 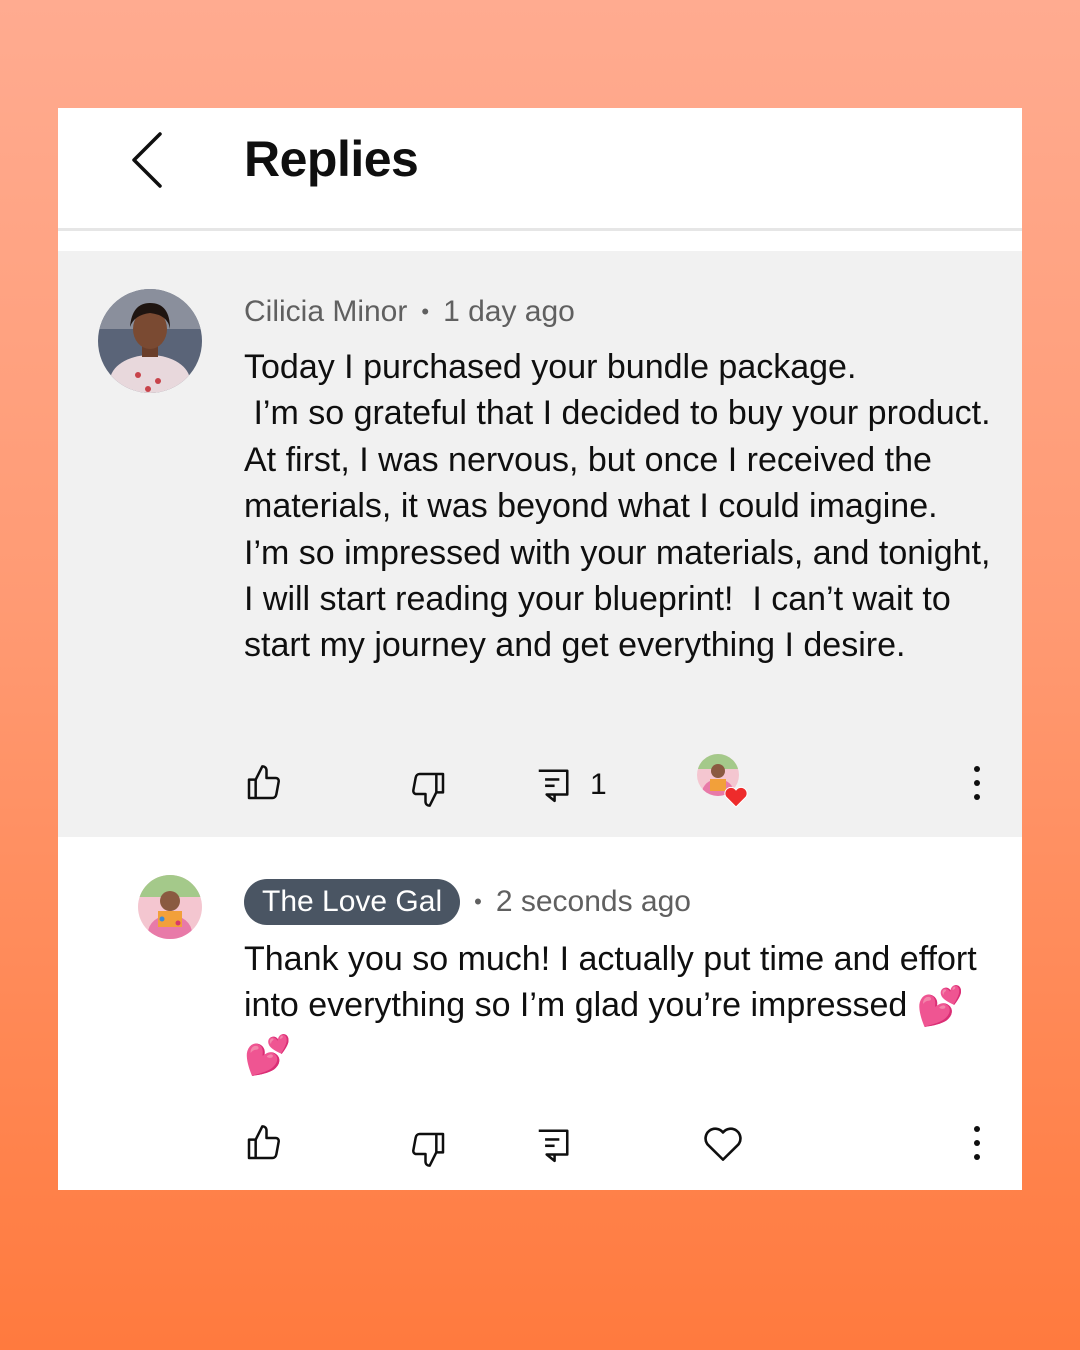 What do you see at coordinates (325, 312) in the screenshot?
I see `comment-author: Cilicia Minor` at bounding box center [325, 312].